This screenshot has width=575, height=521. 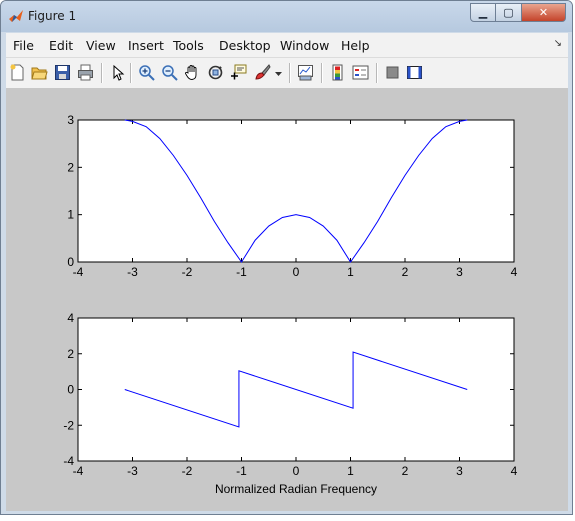 I want to click on new-figure-icon, so click(x=17, y=72).